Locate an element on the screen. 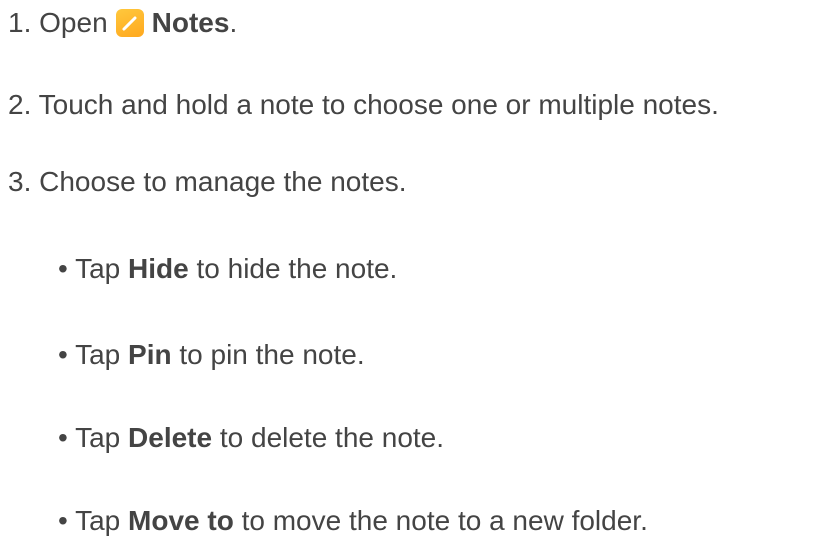 The image size is (826, 541). step-text-end: . is located at coordinates (233, 22).